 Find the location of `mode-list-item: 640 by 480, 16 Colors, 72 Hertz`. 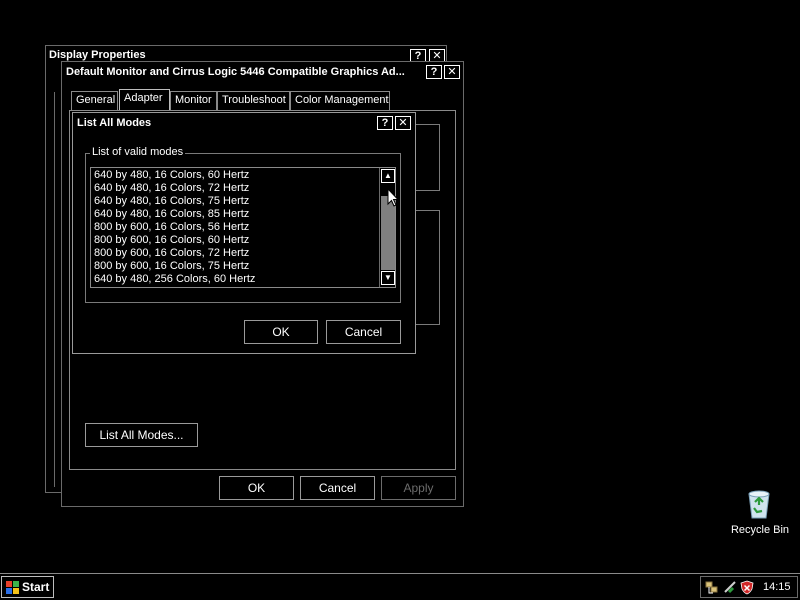

mode-list-item: 640 by 480, 16 Colors, 72 Hertz is located at coordinates (234, 188).